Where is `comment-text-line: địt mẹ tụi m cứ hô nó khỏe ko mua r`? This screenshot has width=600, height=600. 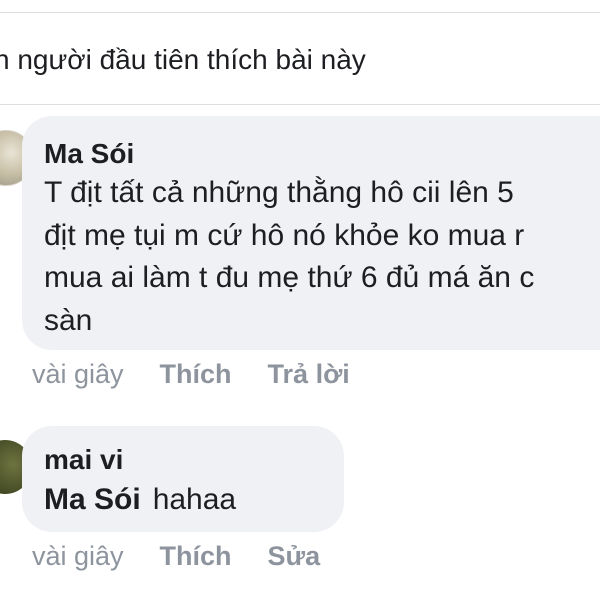 comment-text-line: địt mẹ tụi m cứ hô nó khỏe ko mua r is located at coordinates (284, 235).